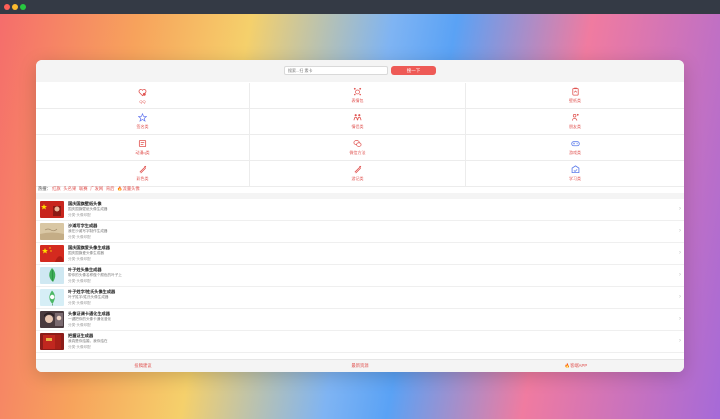 The image size is (720, 419). I want to click on gamepad-icon, so click(575, 144).